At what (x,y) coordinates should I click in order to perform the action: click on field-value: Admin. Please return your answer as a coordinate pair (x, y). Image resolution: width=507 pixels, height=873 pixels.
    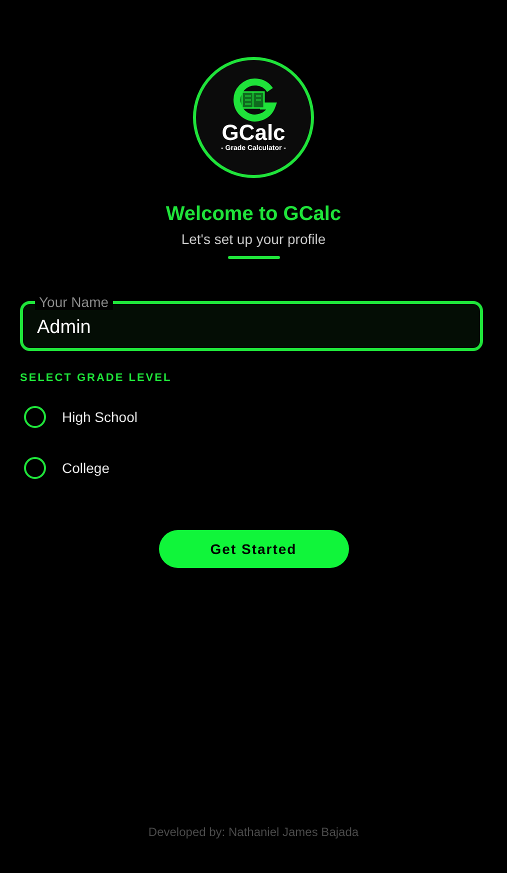
    Looking at the image, I should click on (64, 328).